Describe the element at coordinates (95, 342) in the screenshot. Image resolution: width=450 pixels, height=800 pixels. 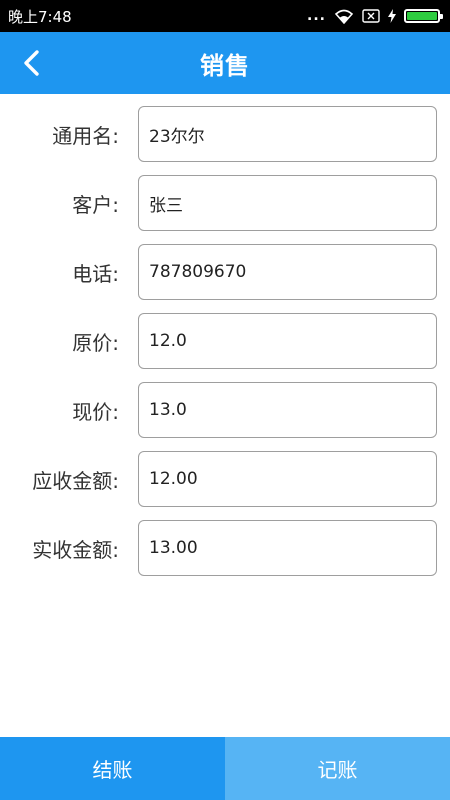
I see `original-price-label: 原价:` at that location.